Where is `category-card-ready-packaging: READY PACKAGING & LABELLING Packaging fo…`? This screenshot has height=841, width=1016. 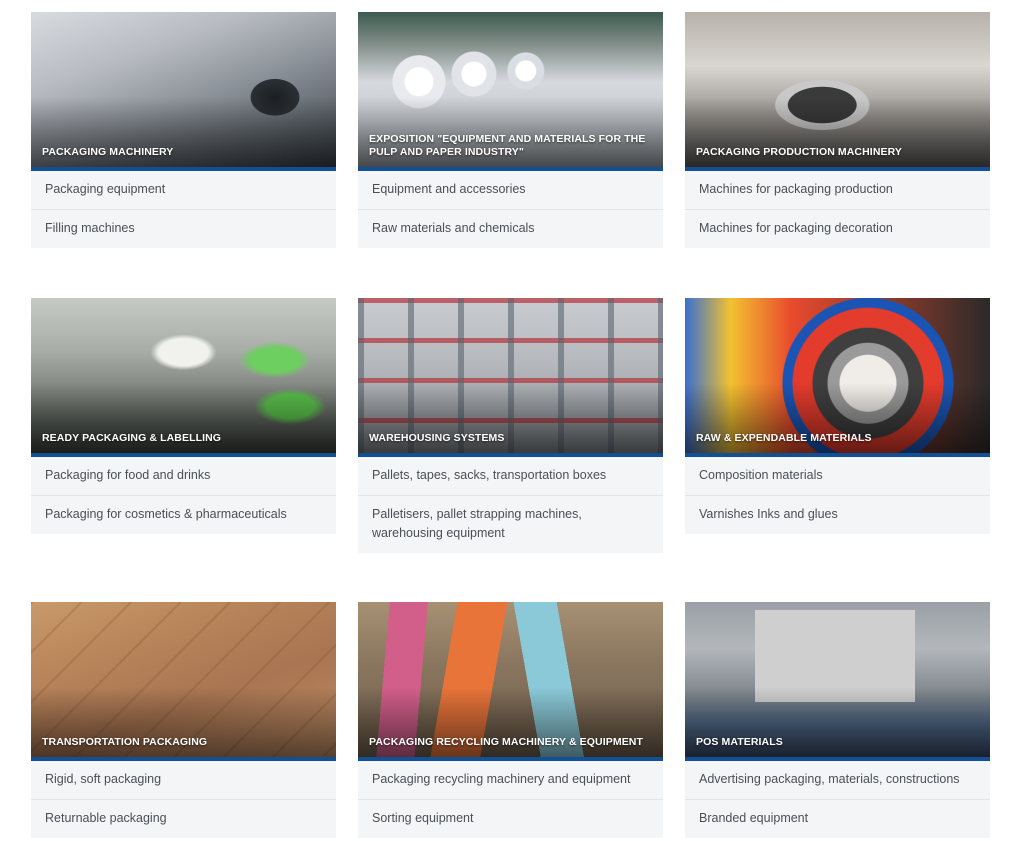 category-card-ready-packaging: READY PACKAGING & LABELLING Packaging fo… is located at coordinates (183, 416).